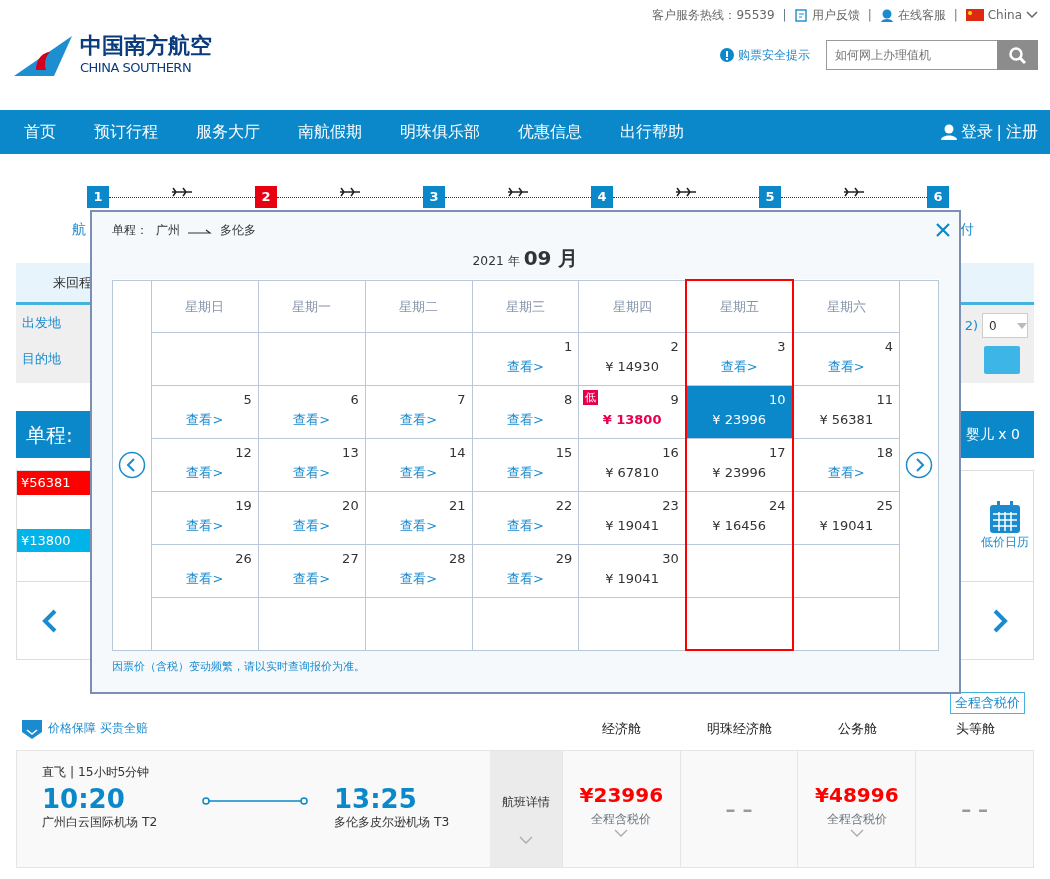  I want to click on tax-link: 全程含税价, so click(987, 703).